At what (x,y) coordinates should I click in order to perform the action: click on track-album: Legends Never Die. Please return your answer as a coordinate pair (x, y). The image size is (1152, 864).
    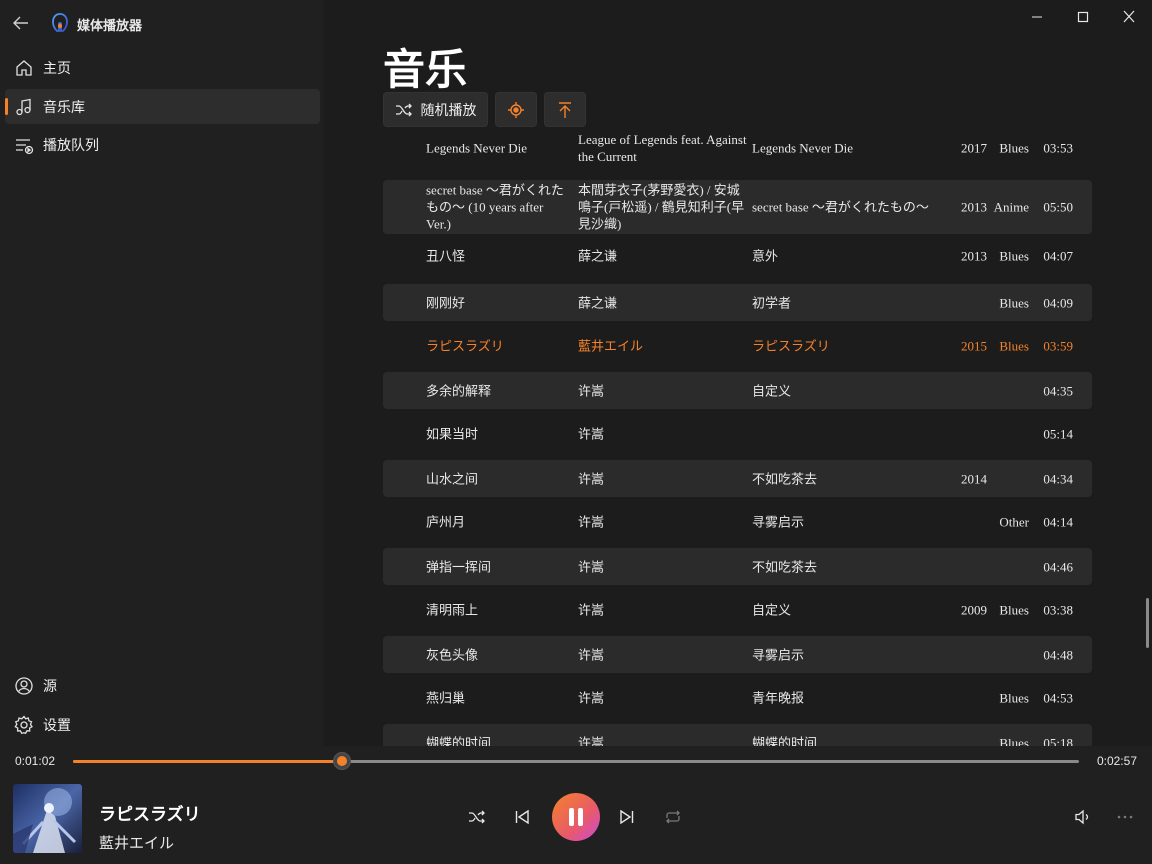
    Looking at the image, I should click on (803, 148).